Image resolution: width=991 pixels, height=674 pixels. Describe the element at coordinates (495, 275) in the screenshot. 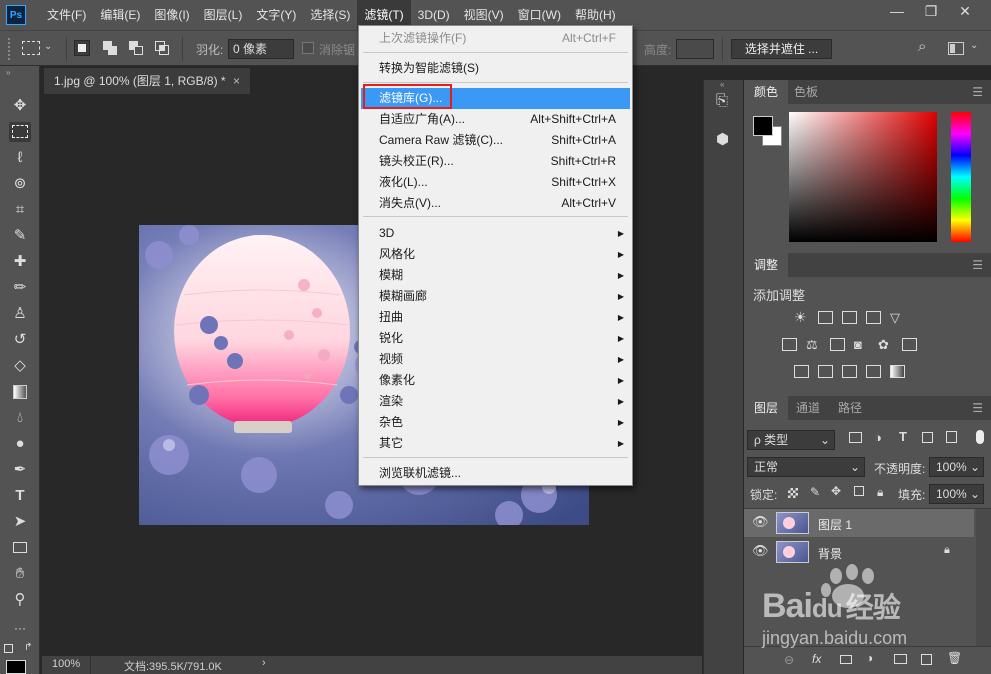

I see `filter-menu-item: 模糊 ▶` at that location.